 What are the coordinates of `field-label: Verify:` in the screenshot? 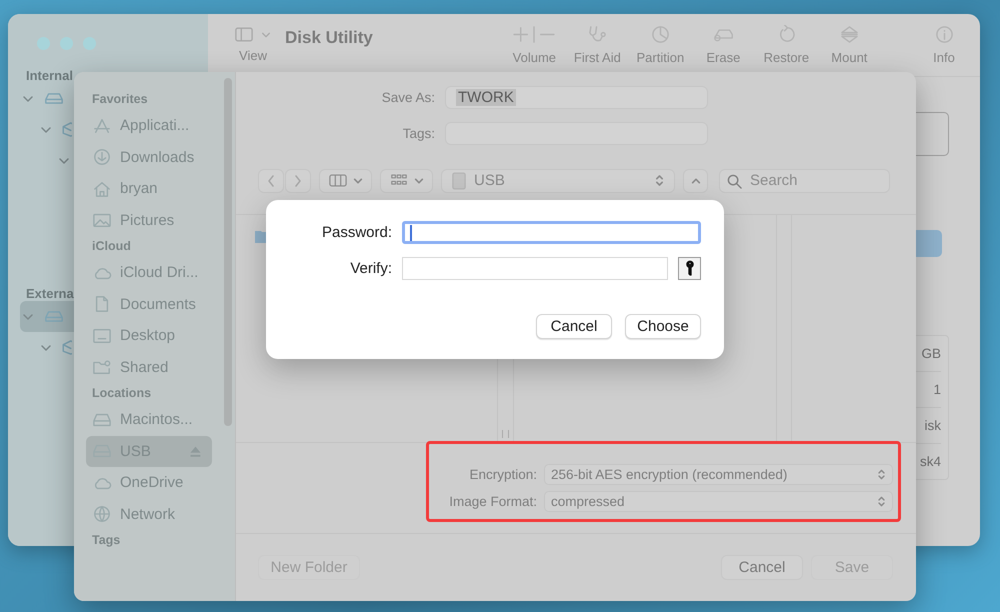 It's located at (370, 268).